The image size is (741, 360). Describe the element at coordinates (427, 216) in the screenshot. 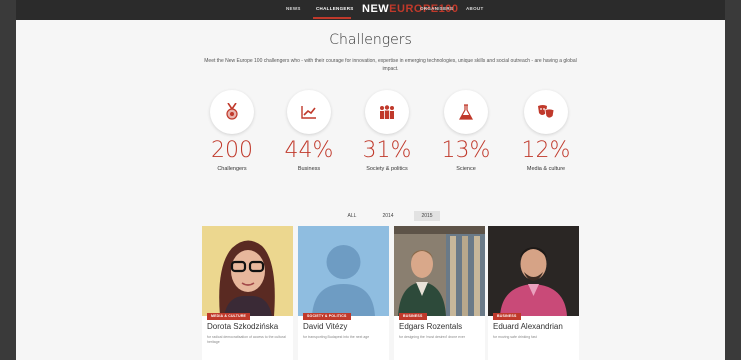

I see `filter-2015: 2015` at that location.